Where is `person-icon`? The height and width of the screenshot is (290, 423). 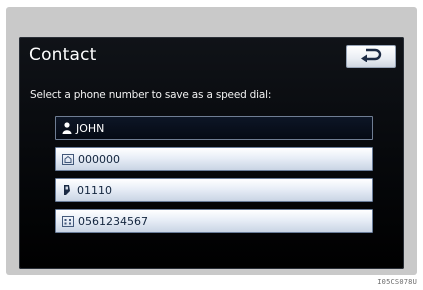 person-icon is located at coordinates (67, 128).